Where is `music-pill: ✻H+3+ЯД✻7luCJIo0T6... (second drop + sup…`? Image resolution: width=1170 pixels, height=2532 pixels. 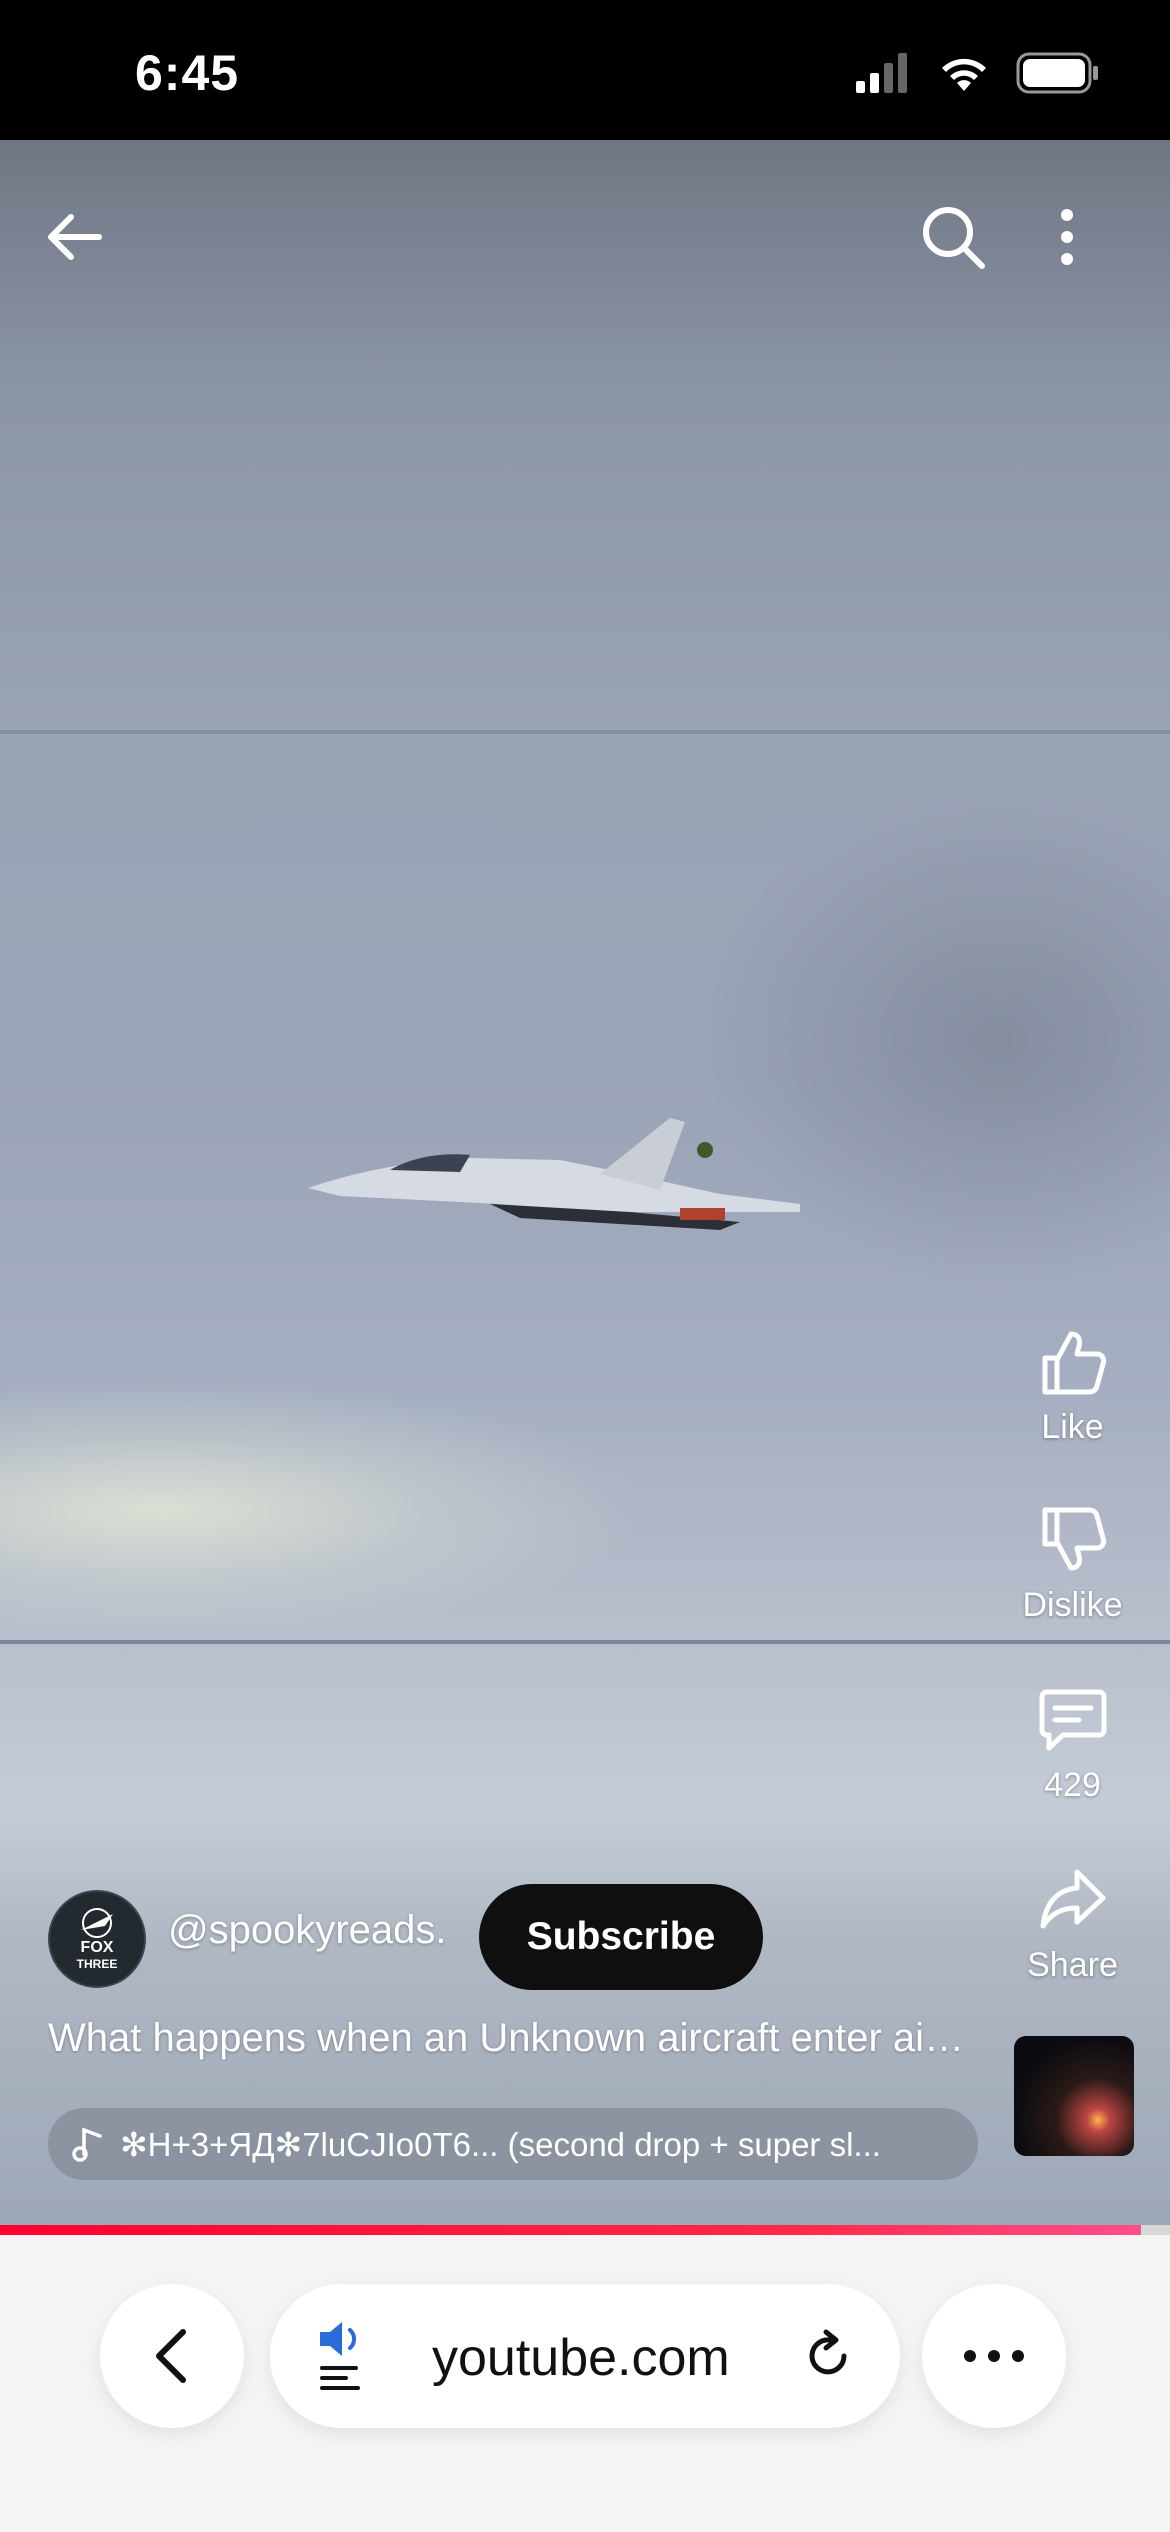
music-pill: ✻H+3+ЯД✻7luCJIo0T6... (second drop + sup… is located at coordinates (513, 2144).